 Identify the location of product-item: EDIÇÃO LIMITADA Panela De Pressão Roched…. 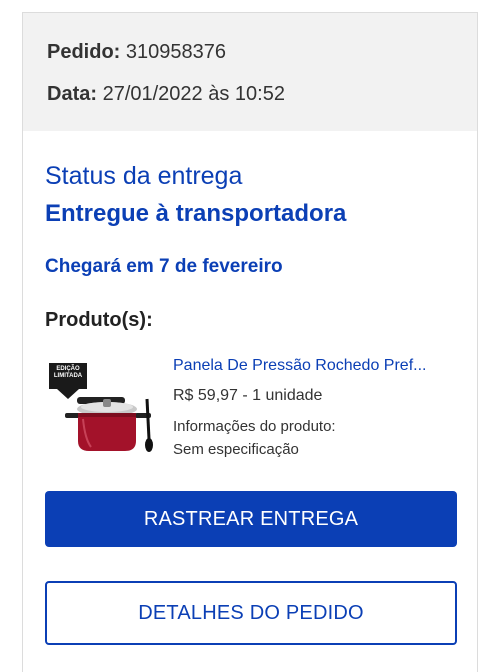
(250, 413).